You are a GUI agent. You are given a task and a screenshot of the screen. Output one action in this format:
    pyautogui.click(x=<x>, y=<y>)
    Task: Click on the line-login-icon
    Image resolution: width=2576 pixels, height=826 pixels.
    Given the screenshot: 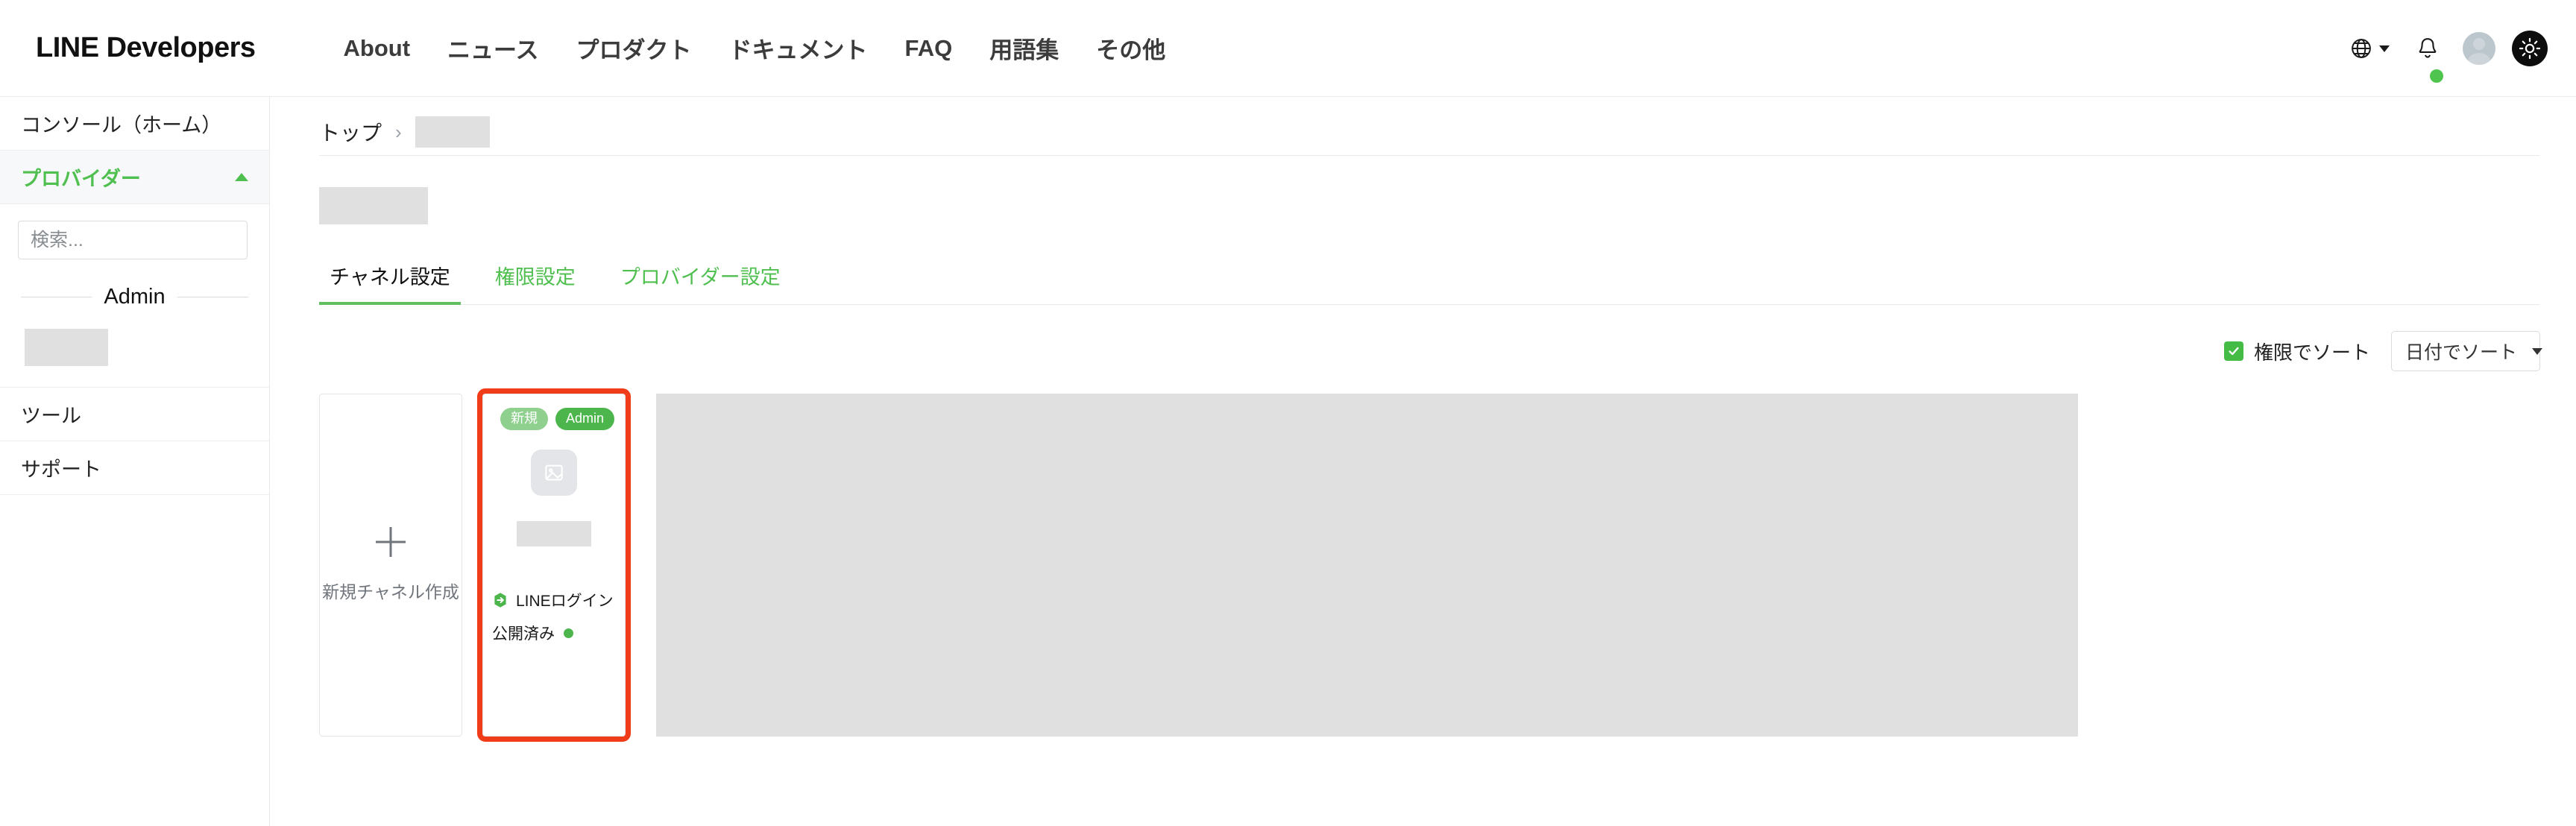 What is the action you would take?
    pyautogui.click(x=500, y=600)
    